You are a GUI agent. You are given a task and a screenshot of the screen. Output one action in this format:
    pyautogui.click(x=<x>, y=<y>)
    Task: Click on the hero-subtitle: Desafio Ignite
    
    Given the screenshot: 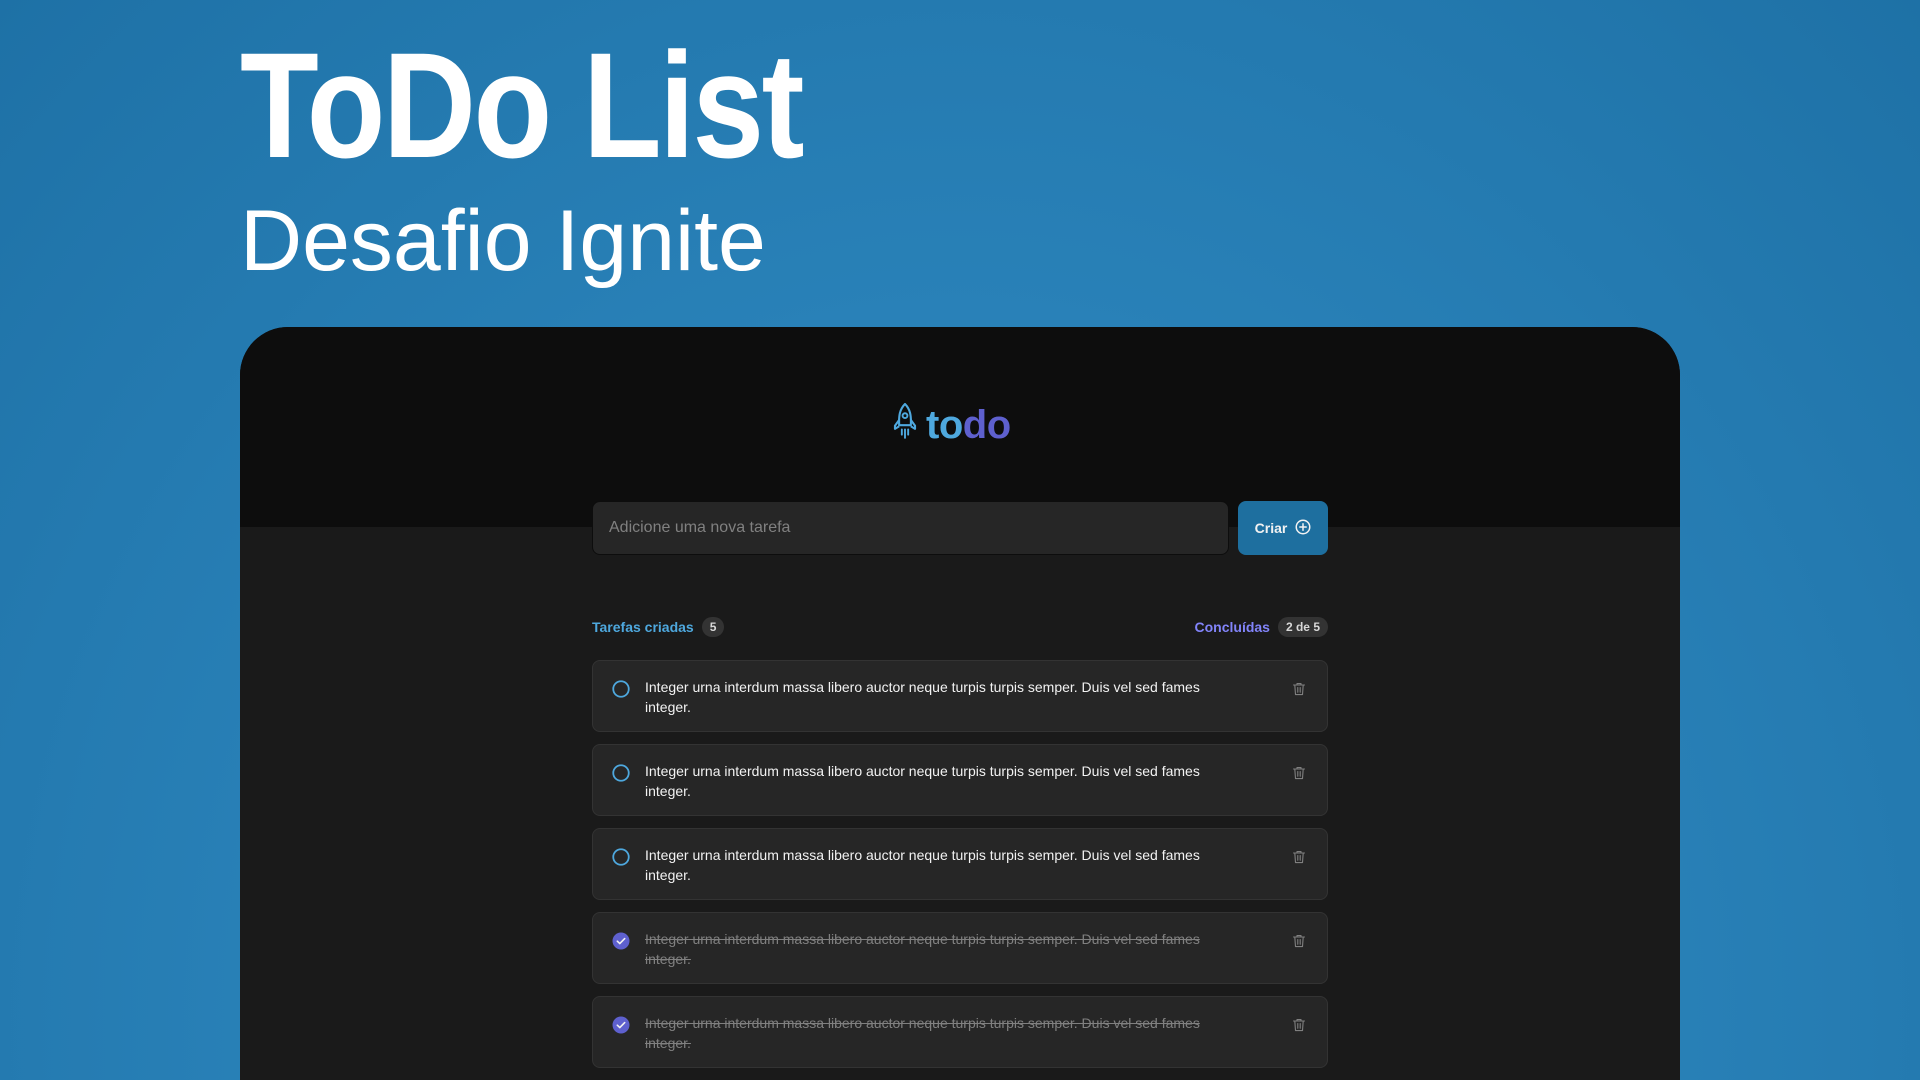 What is the action you would take?
    pyautogui.click(x=503, y=241)
    